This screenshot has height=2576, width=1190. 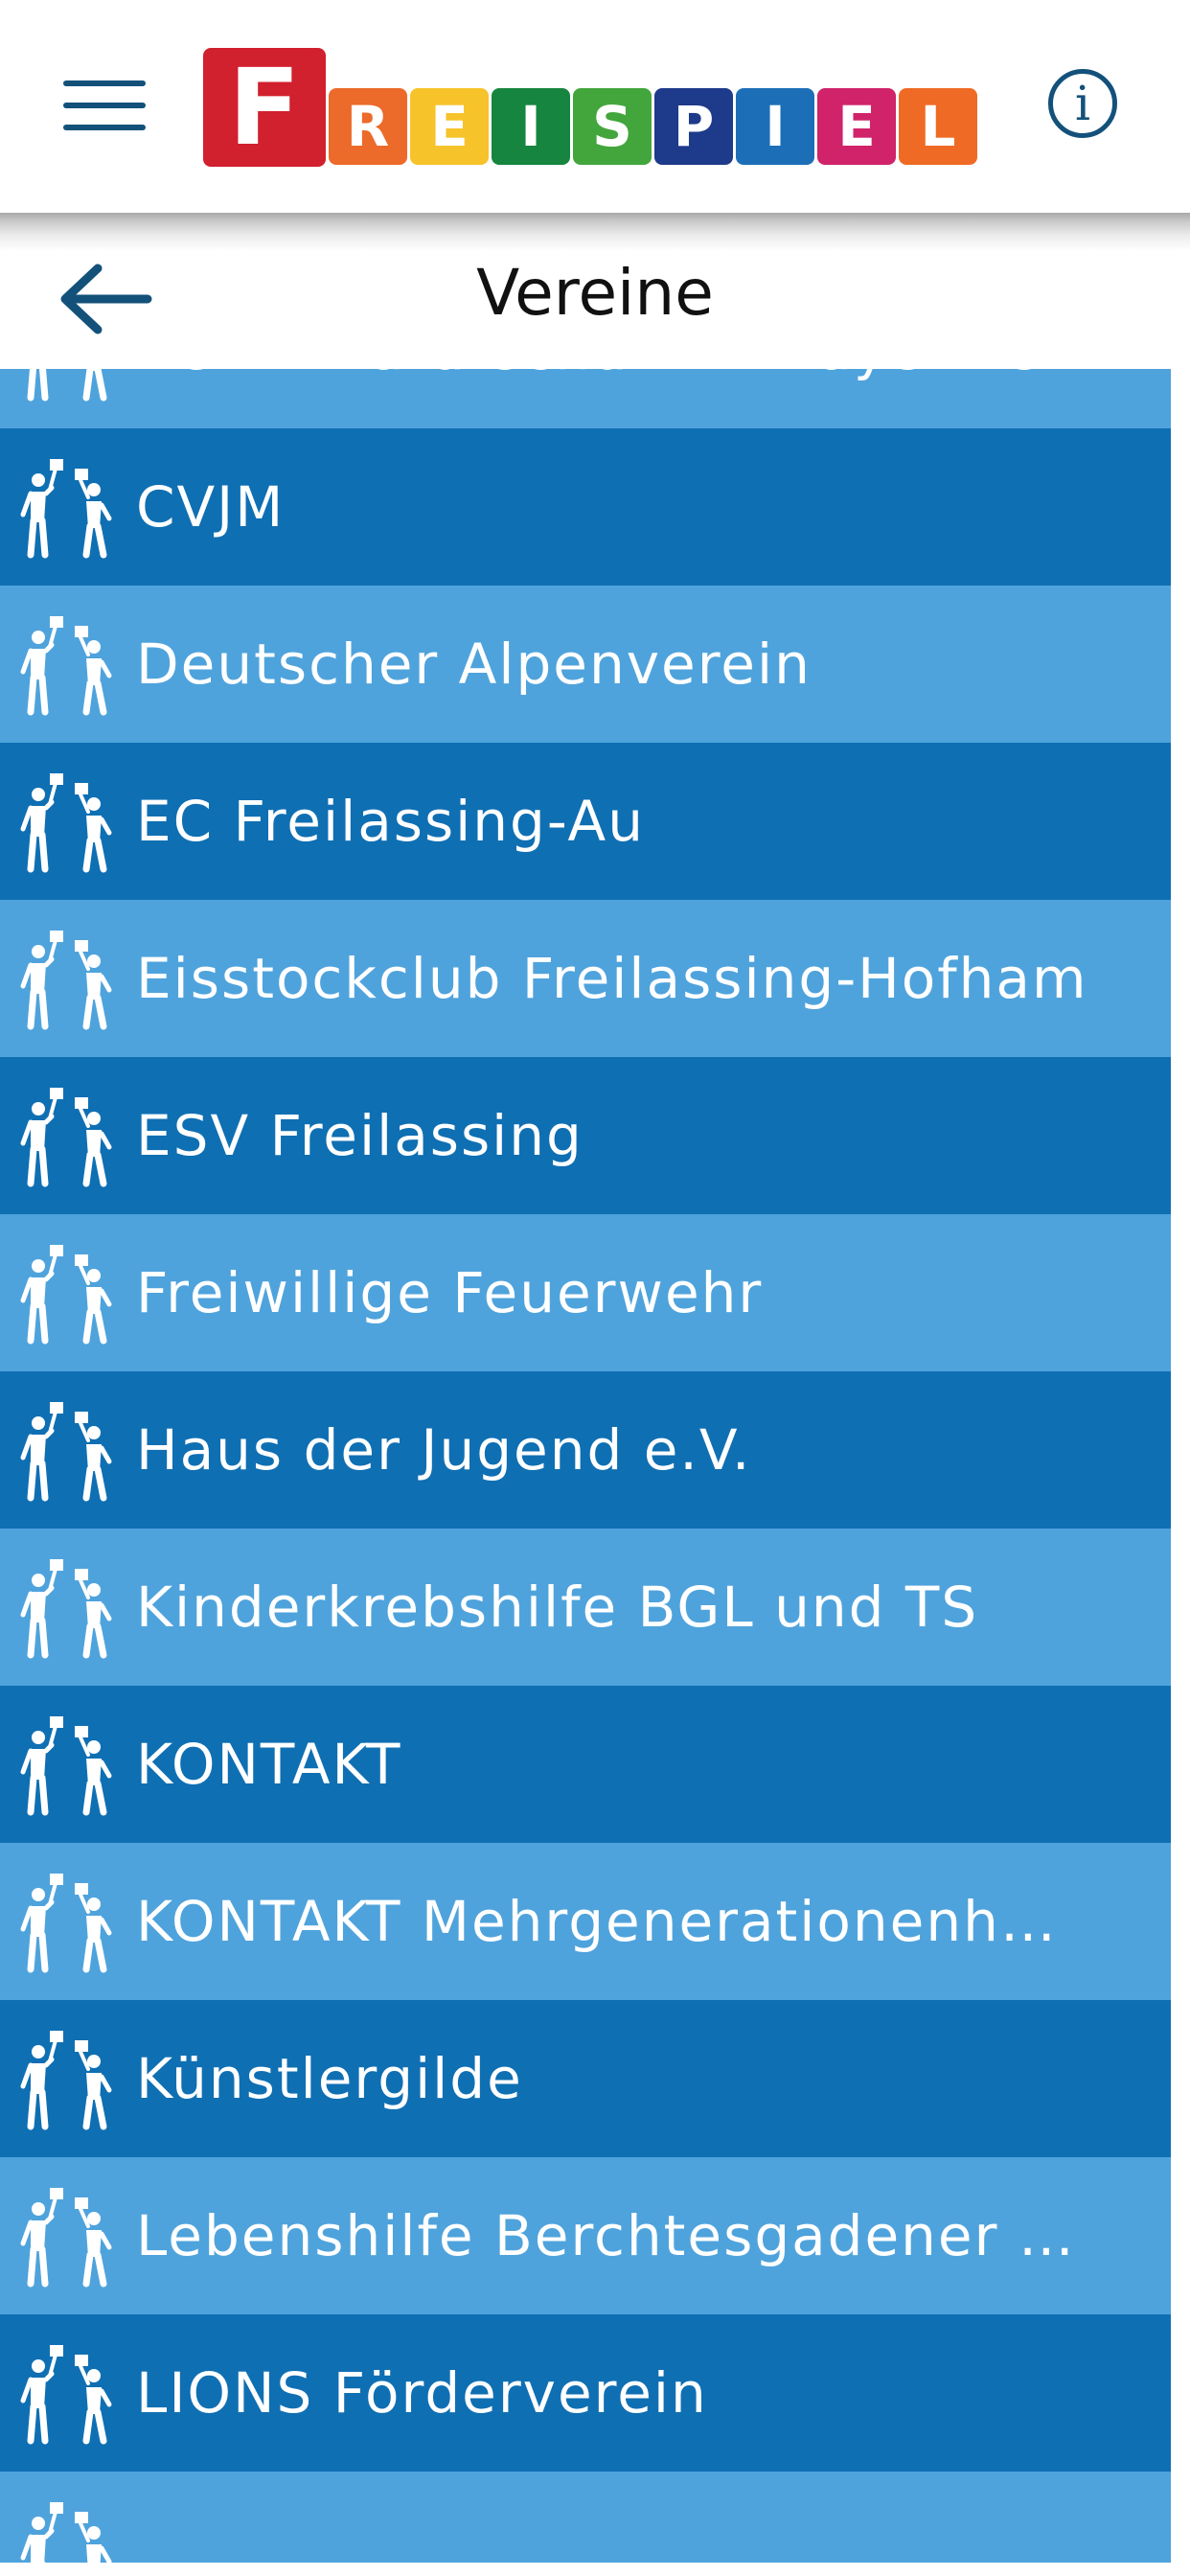 I want to click on verein-name: Haus der Jugend e.V., so click(x=444, y=1450).